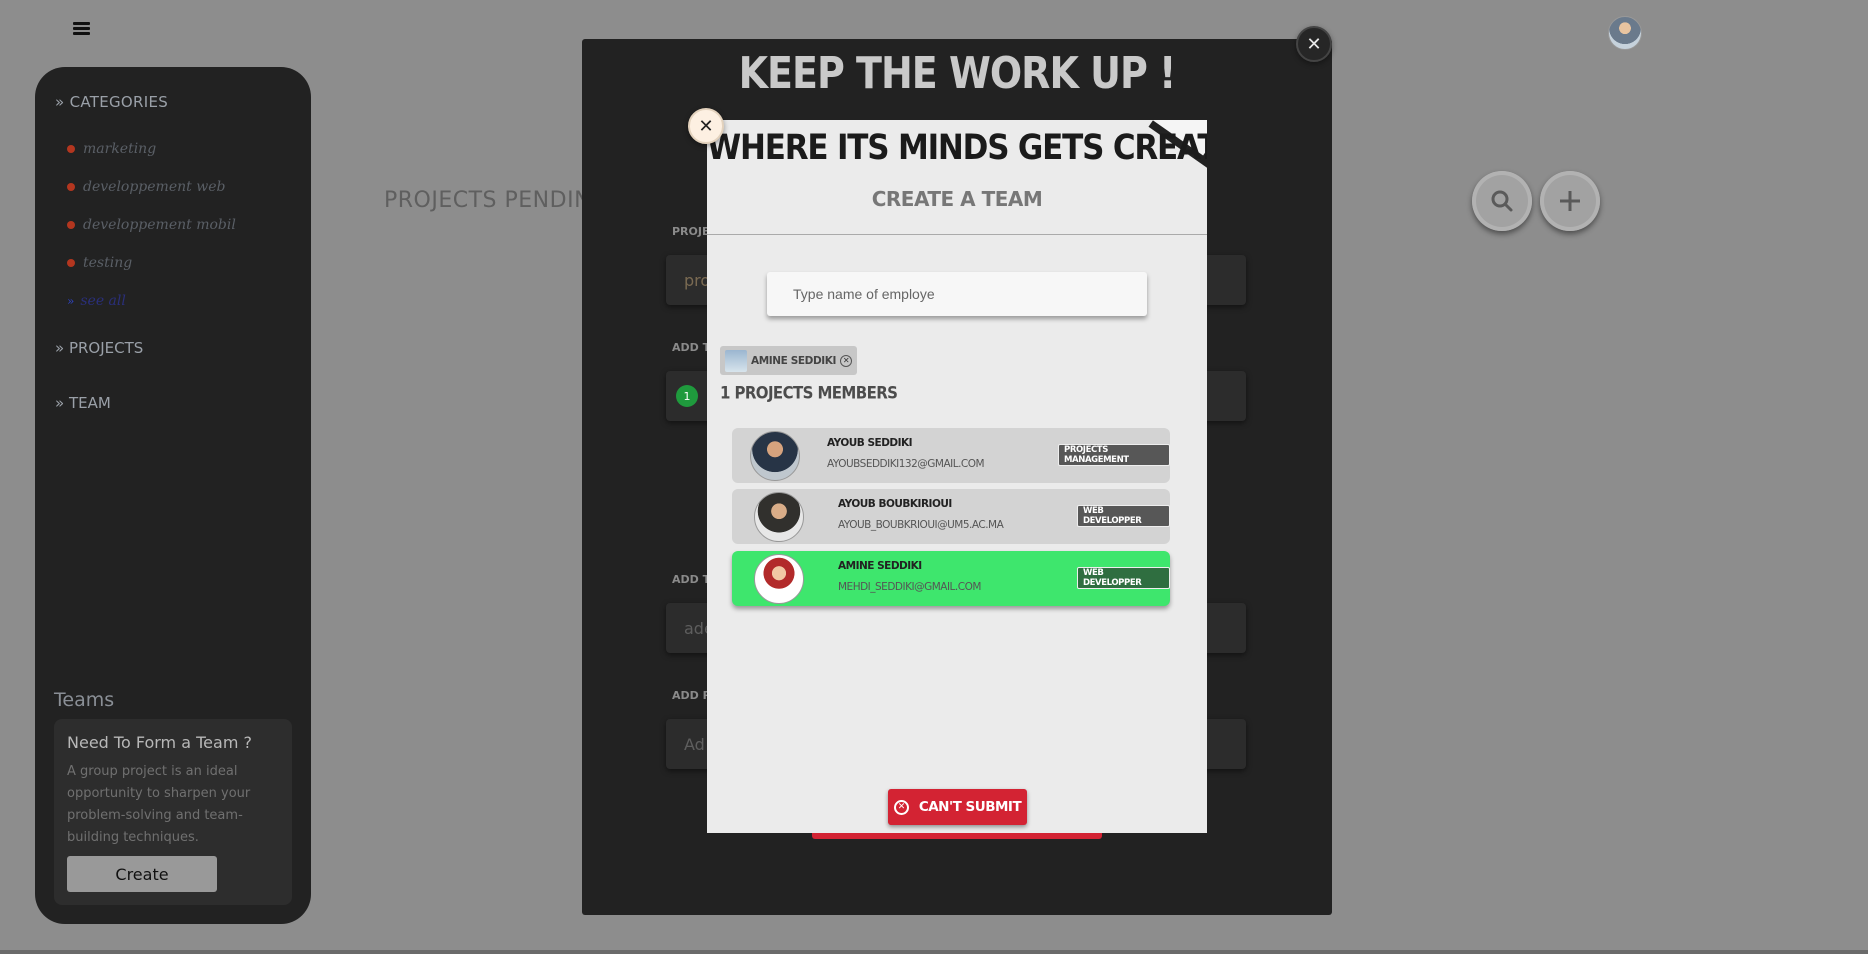  I want to click on member-email: AYOUBSEDDIKI132@GMAIL.COM, so click(906, 464).